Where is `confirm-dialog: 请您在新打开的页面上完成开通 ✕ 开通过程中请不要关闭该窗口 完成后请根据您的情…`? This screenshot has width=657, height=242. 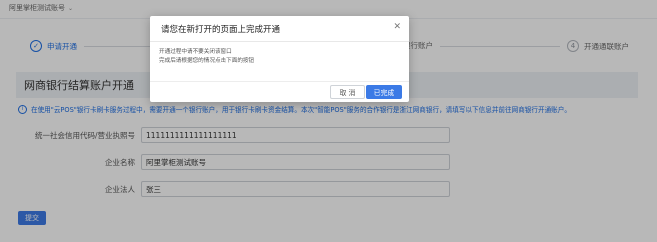 confirm-dialog: 请您在新打开的页面上完成开通 ✕ 开通过程中请不要关闭该窗口 完成后请根据您的情… is located at coordinates (279, 59).